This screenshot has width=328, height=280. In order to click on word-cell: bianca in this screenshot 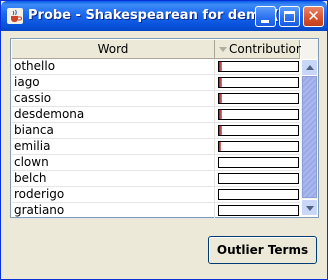, I will do `click(113, 131)`.